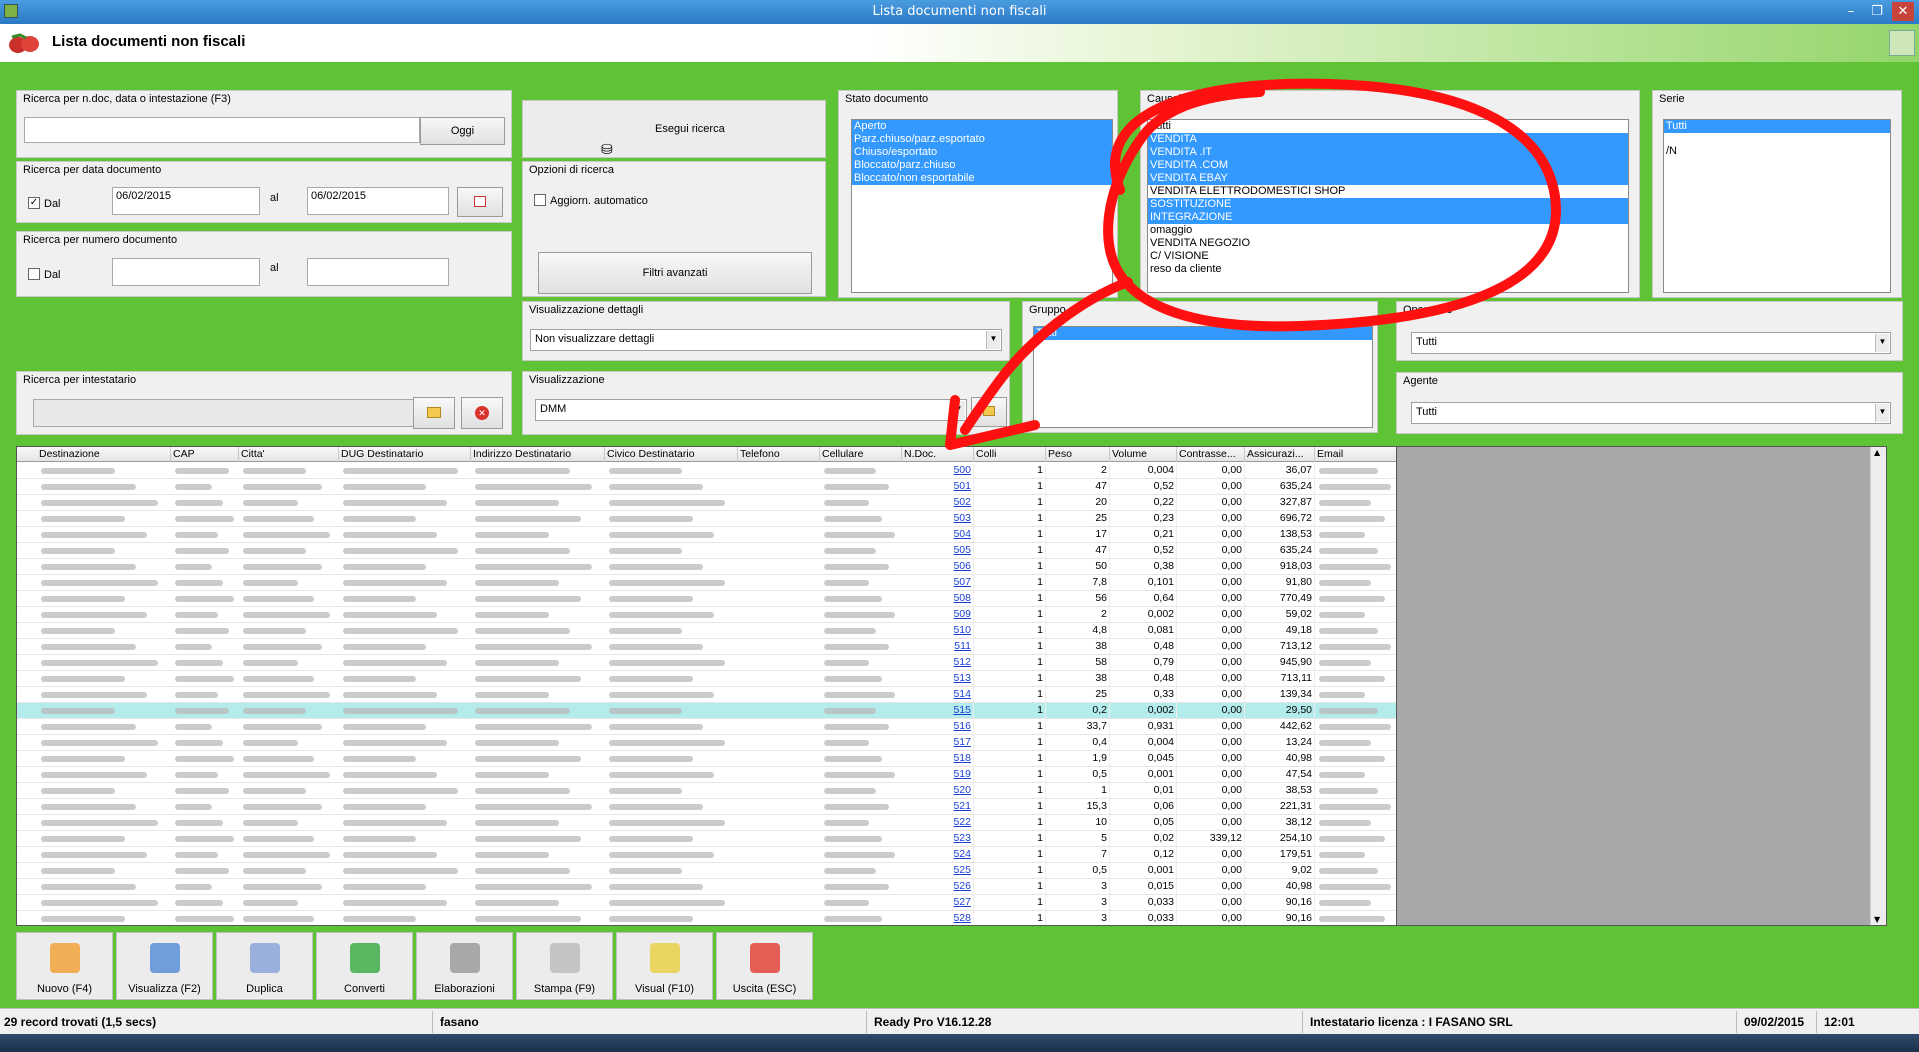 The height and width of the screenshot is (1052, 1919). Describe the element at coordinates (378, 201) in the screenshot. I see `date-to-input: 06/02/2015` at that location.